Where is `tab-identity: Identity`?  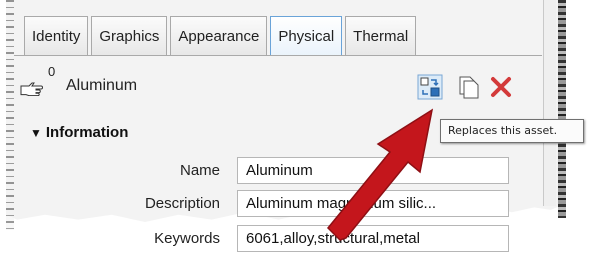
tab-identity: Identity is located at coordinates (56, 36).